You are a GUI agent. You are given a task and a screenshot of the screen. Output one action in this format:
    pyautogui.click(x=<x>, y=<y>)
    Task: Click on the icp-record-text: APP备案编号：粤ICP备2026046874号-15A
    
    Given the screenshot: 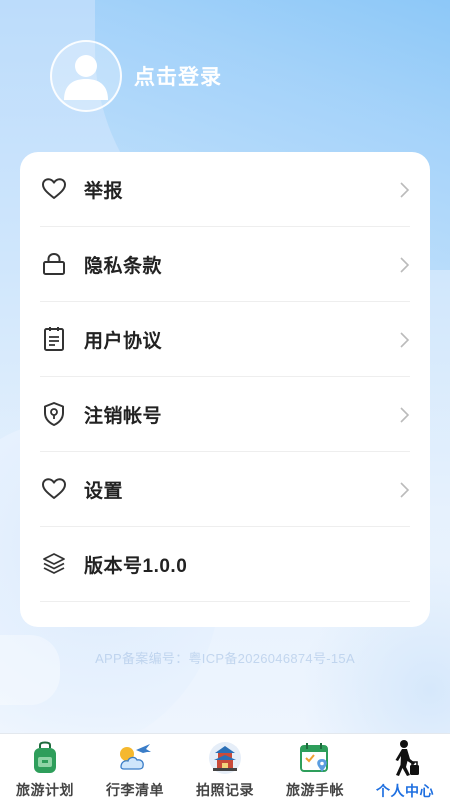 What is the action you would take?
    pyautogui.click(x=225, y=657)
    